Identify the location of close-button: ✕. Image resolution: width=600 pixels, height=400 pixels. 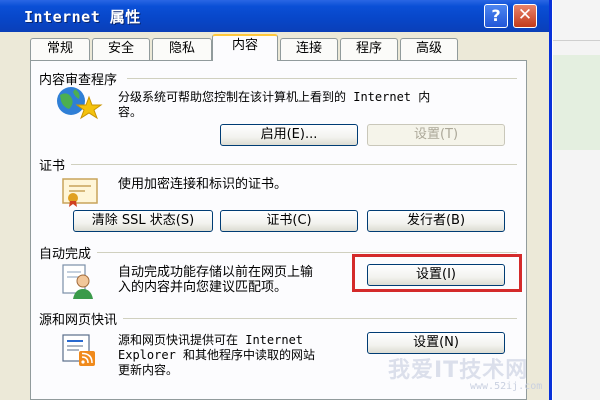
(525, 16).